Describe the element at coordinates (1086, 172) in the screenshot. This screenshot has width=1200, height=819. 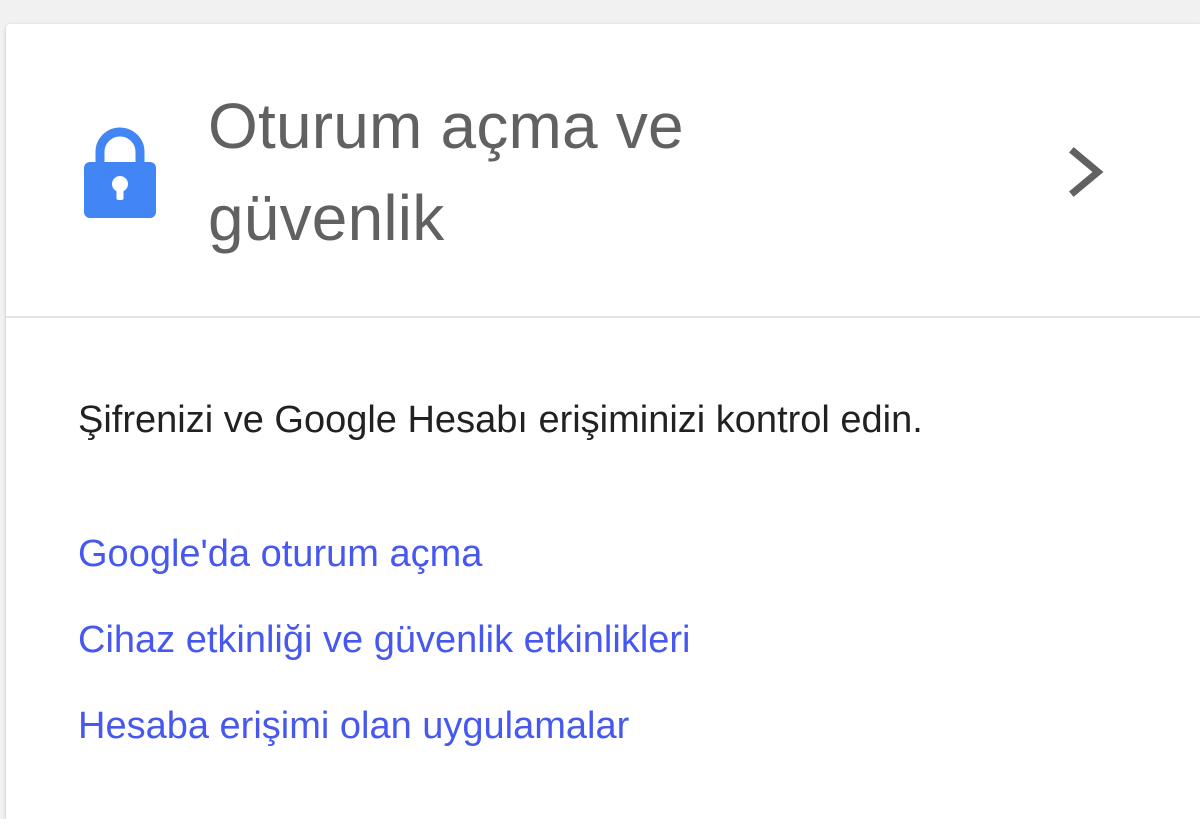
I see `chevron-right-icon` at that location.